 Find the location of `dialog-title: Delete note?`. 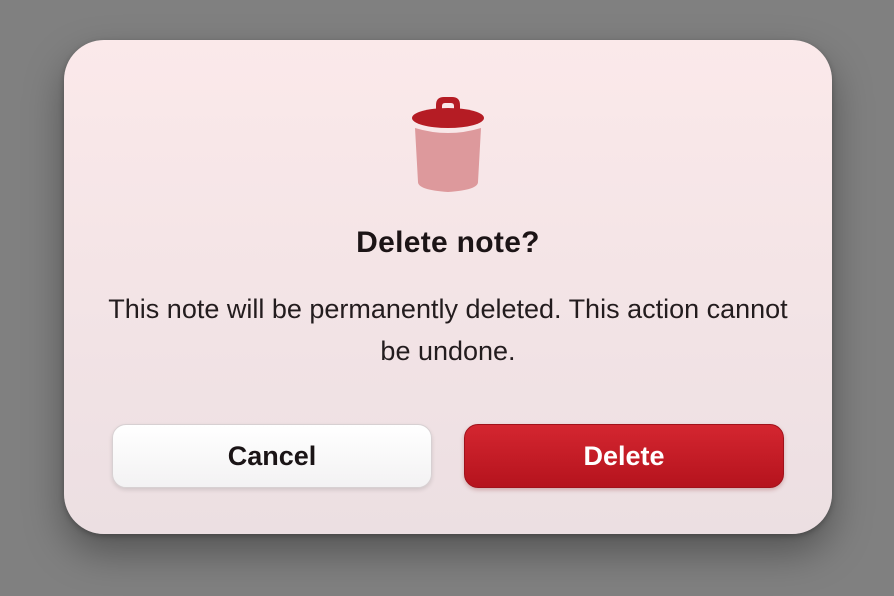

dialog-title: Delete note? is located at coordinates (448, 242).